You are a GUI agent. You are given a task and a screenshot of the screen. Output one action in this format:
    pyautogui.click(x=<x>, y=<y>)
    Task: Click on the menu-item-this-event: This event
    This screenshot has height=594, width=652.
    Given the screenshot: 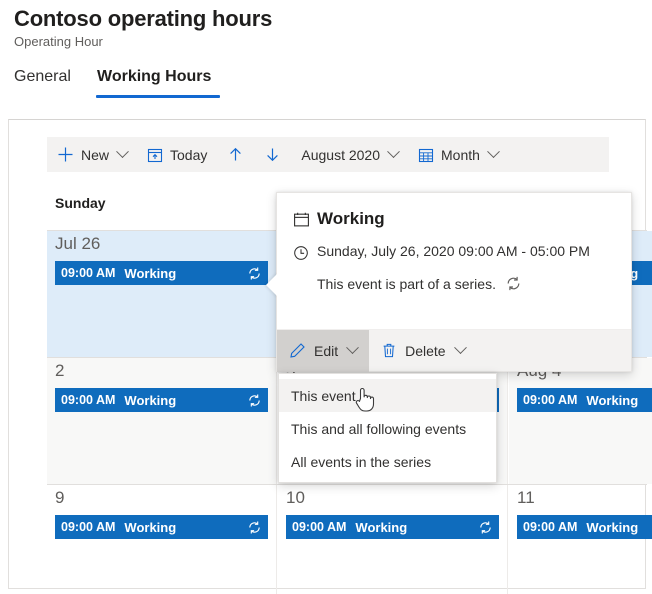 What is the action you would take?
    pyautogui.click(x=387, y=395)
    